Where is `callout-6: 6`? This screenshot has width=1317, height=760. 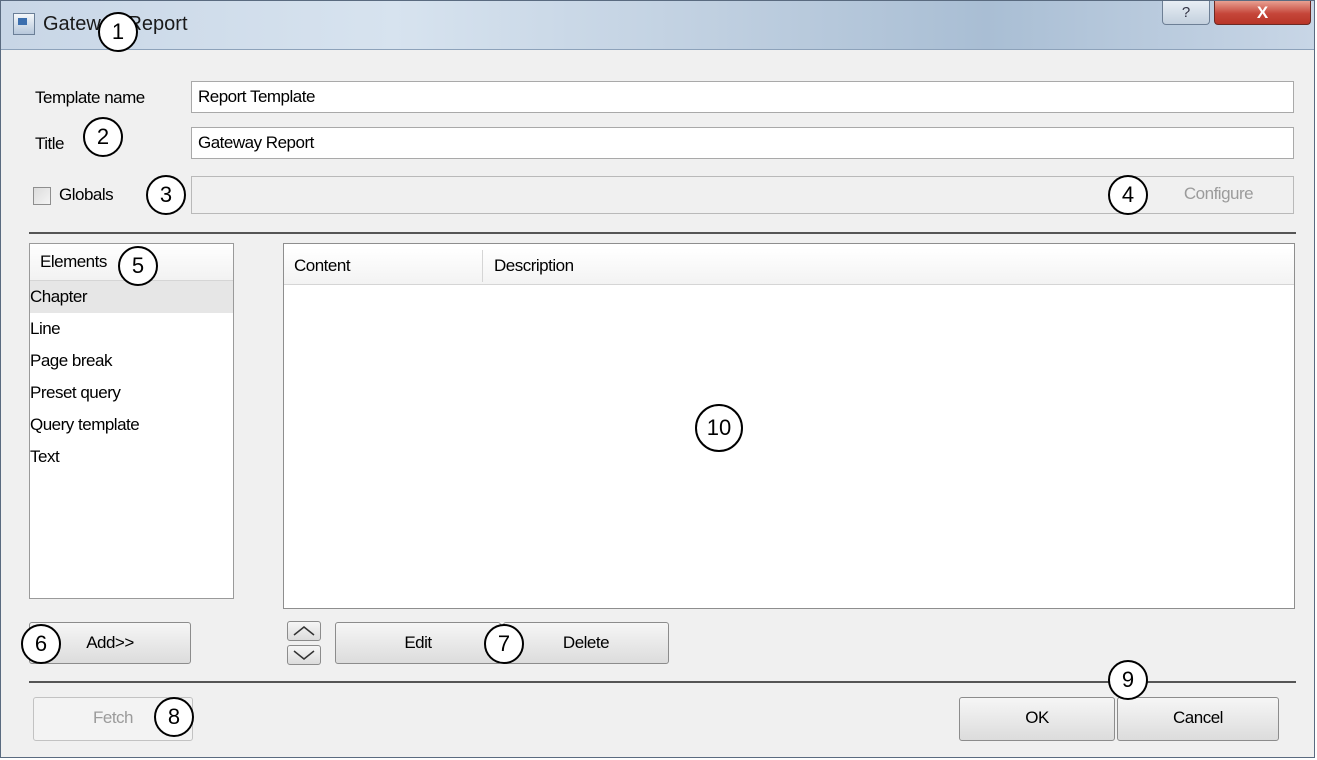 callout-6: 6 is located at coordinates (41, 644).